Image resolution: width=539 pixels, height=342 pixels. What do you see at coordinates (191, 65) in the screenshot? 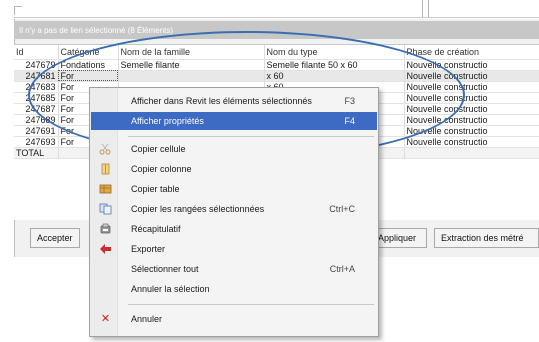
I see `cell-family: Semelle filante` at bounding box center [191, 65].